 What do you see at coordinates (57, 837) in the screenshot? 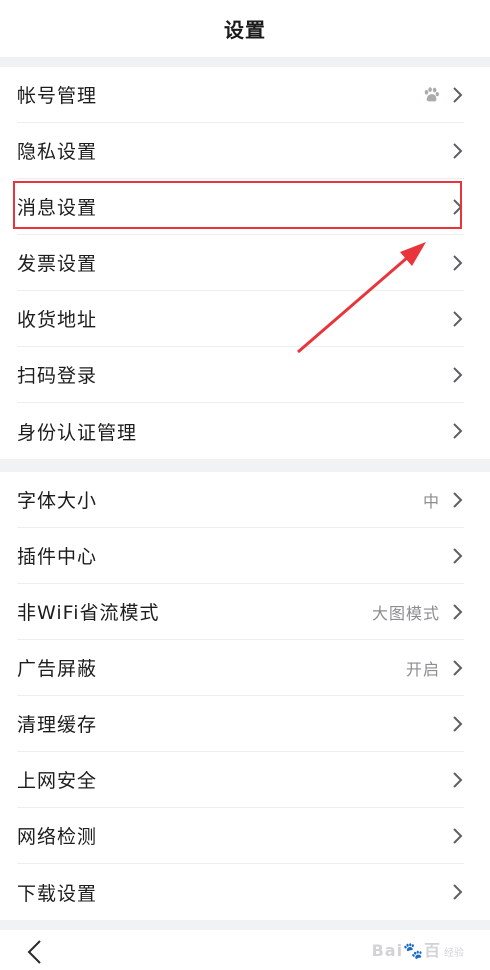
I see `settings-item-label: 网络检测` at bounding box center [57, 837].